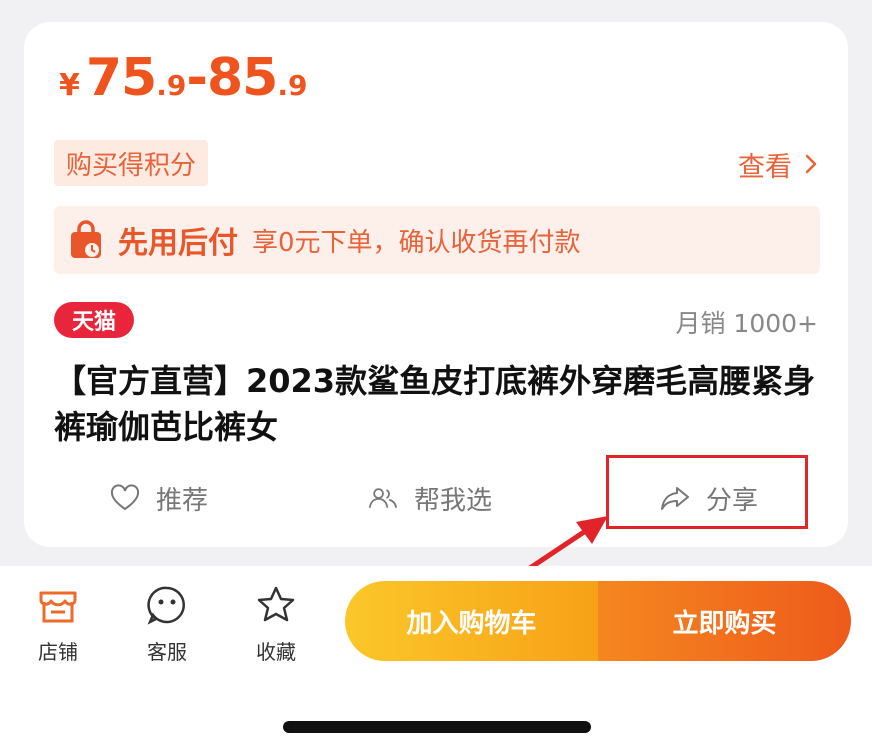 The height and width of the screenshot is (746, 872). Describe the element at coordinates (707, 492) in the screenshot. I see `share-highlight-box` at that location.